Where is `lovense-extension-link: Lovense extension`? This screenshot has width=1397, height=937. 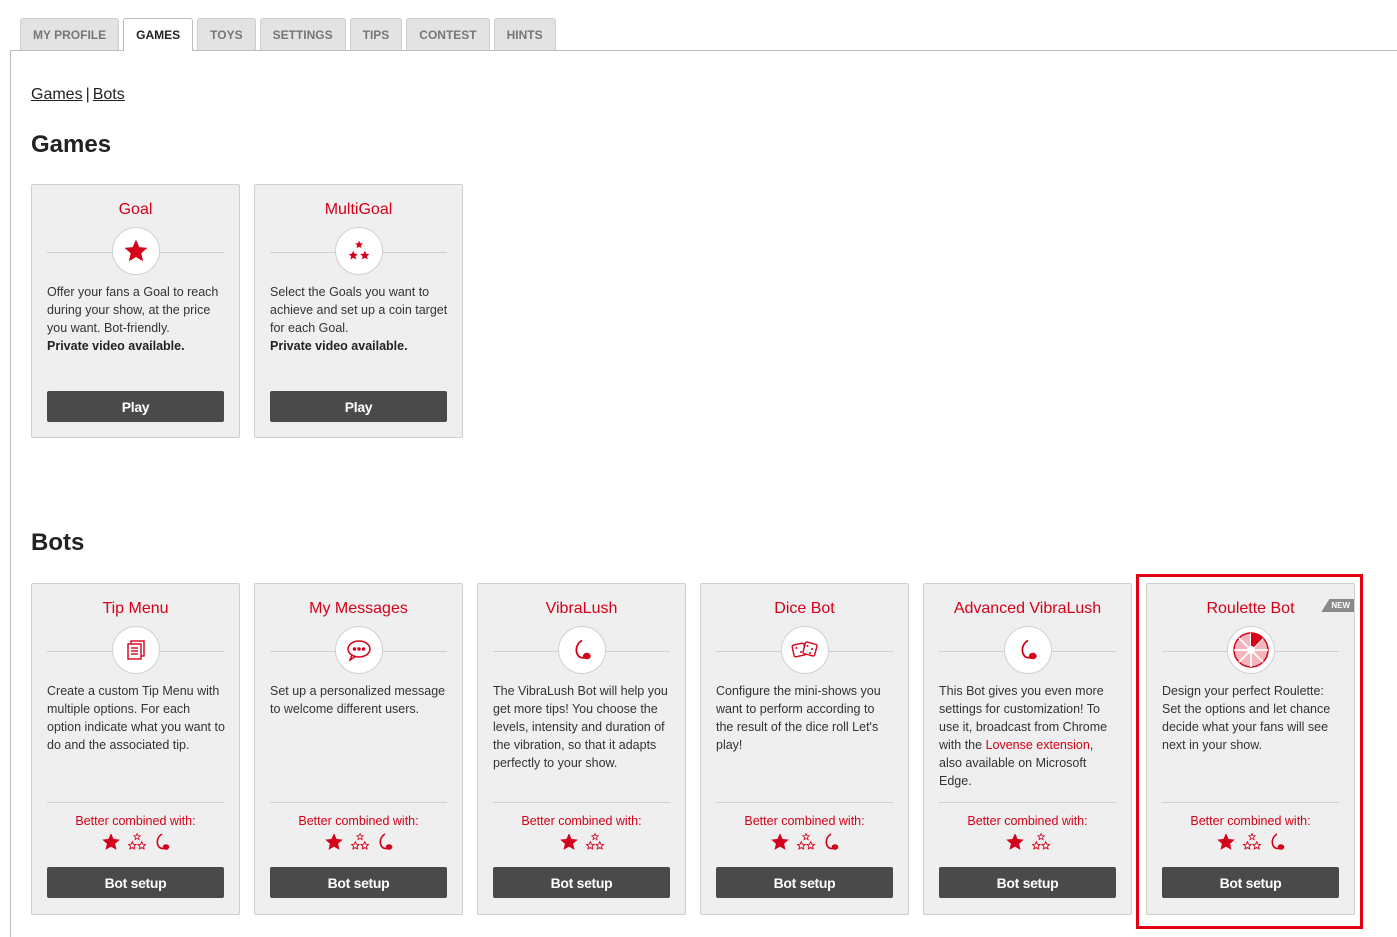
lovense-extension-link: Lovense extension is located at coordinates (1038, 745).